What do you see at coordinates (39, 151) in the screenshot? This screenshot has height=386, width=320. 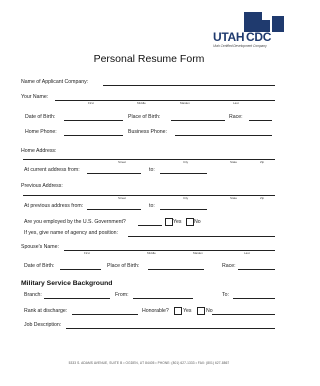 I see `home-address-label: Home Address:` at bounding box center [39, 151].